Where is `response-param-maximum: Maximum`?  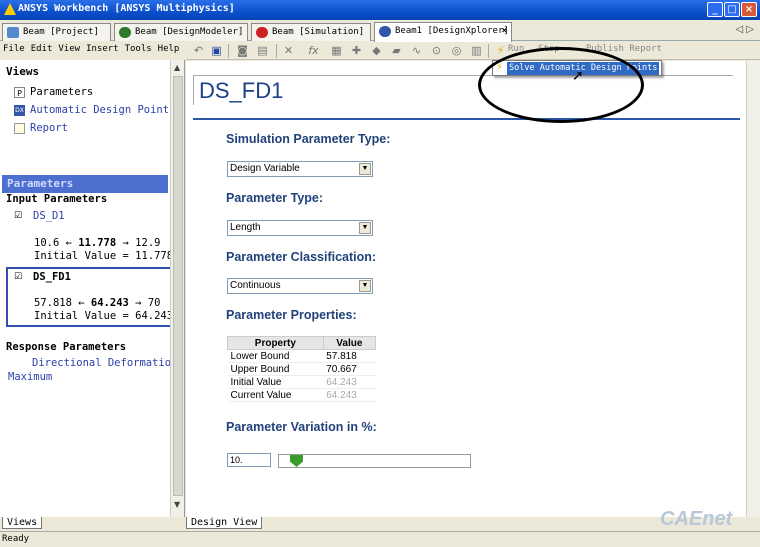 response-param-maximum: Maximum is located at coordinates (30, 377).